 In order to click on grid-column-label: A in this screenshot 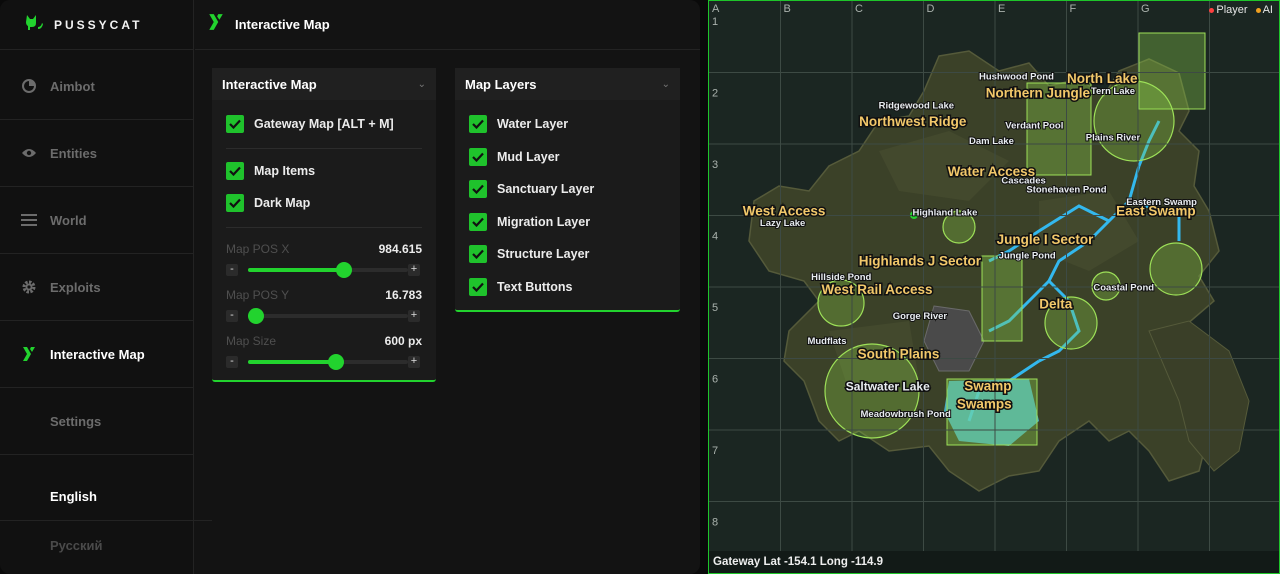, I will do `click(716, 9)`.